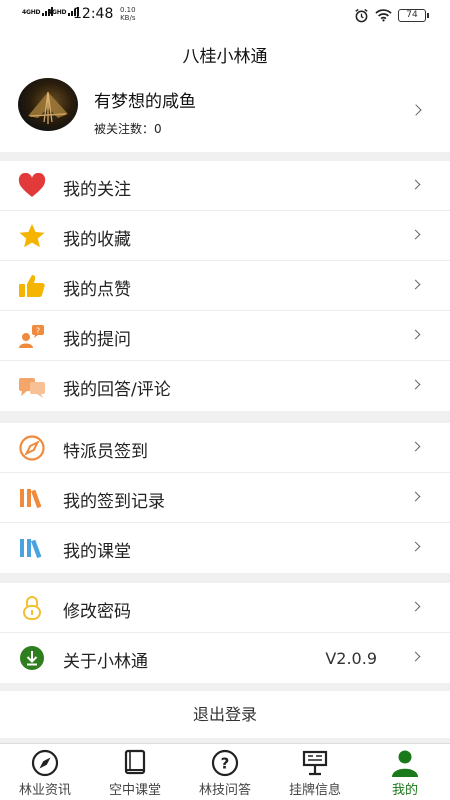  What do you see at coordinates (105, 662) in the screenshot?
I see `menu-label: 关于小林通` at bounding box center [105, 662].